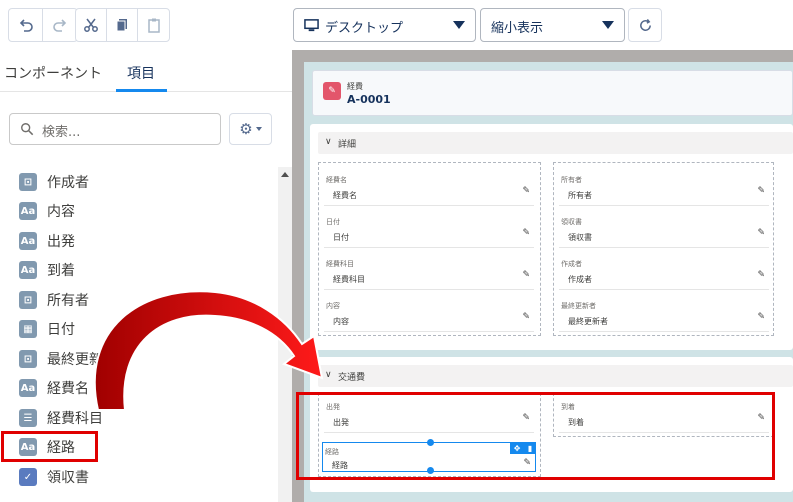  What do you see at coordinates (664, 237) in the screenshot?
I see `field-receipt: 領収書 領収書 ✎` at bounding box center [664, 237].